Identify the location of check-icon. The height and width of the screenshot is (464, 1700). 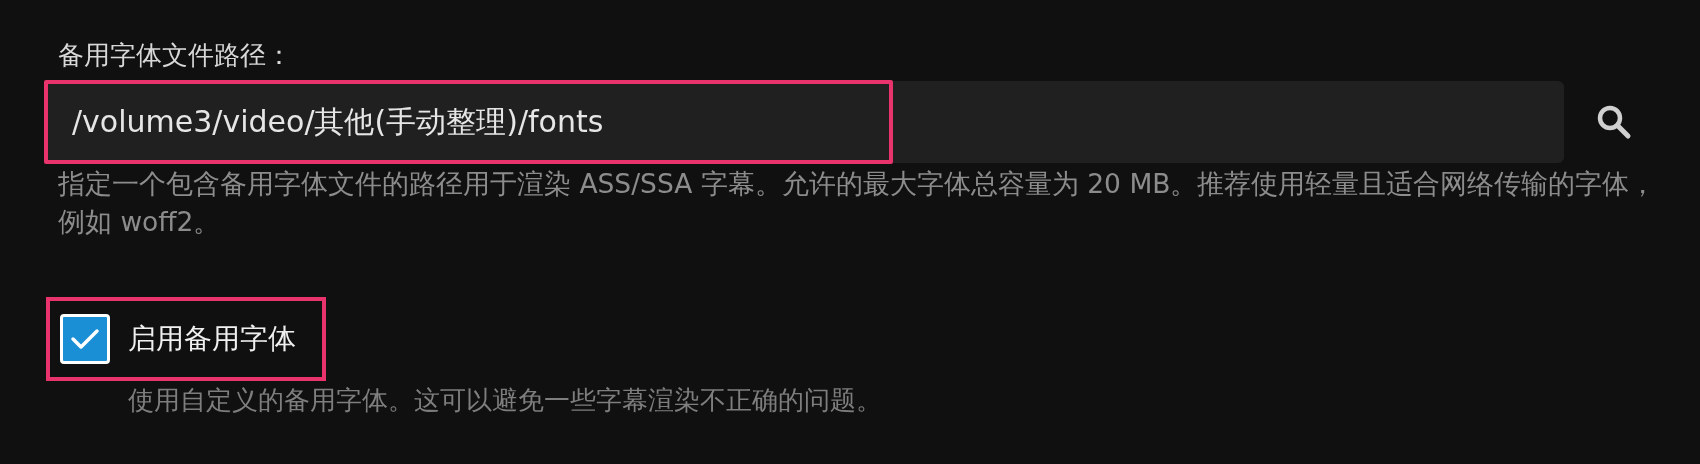
(85, 339).